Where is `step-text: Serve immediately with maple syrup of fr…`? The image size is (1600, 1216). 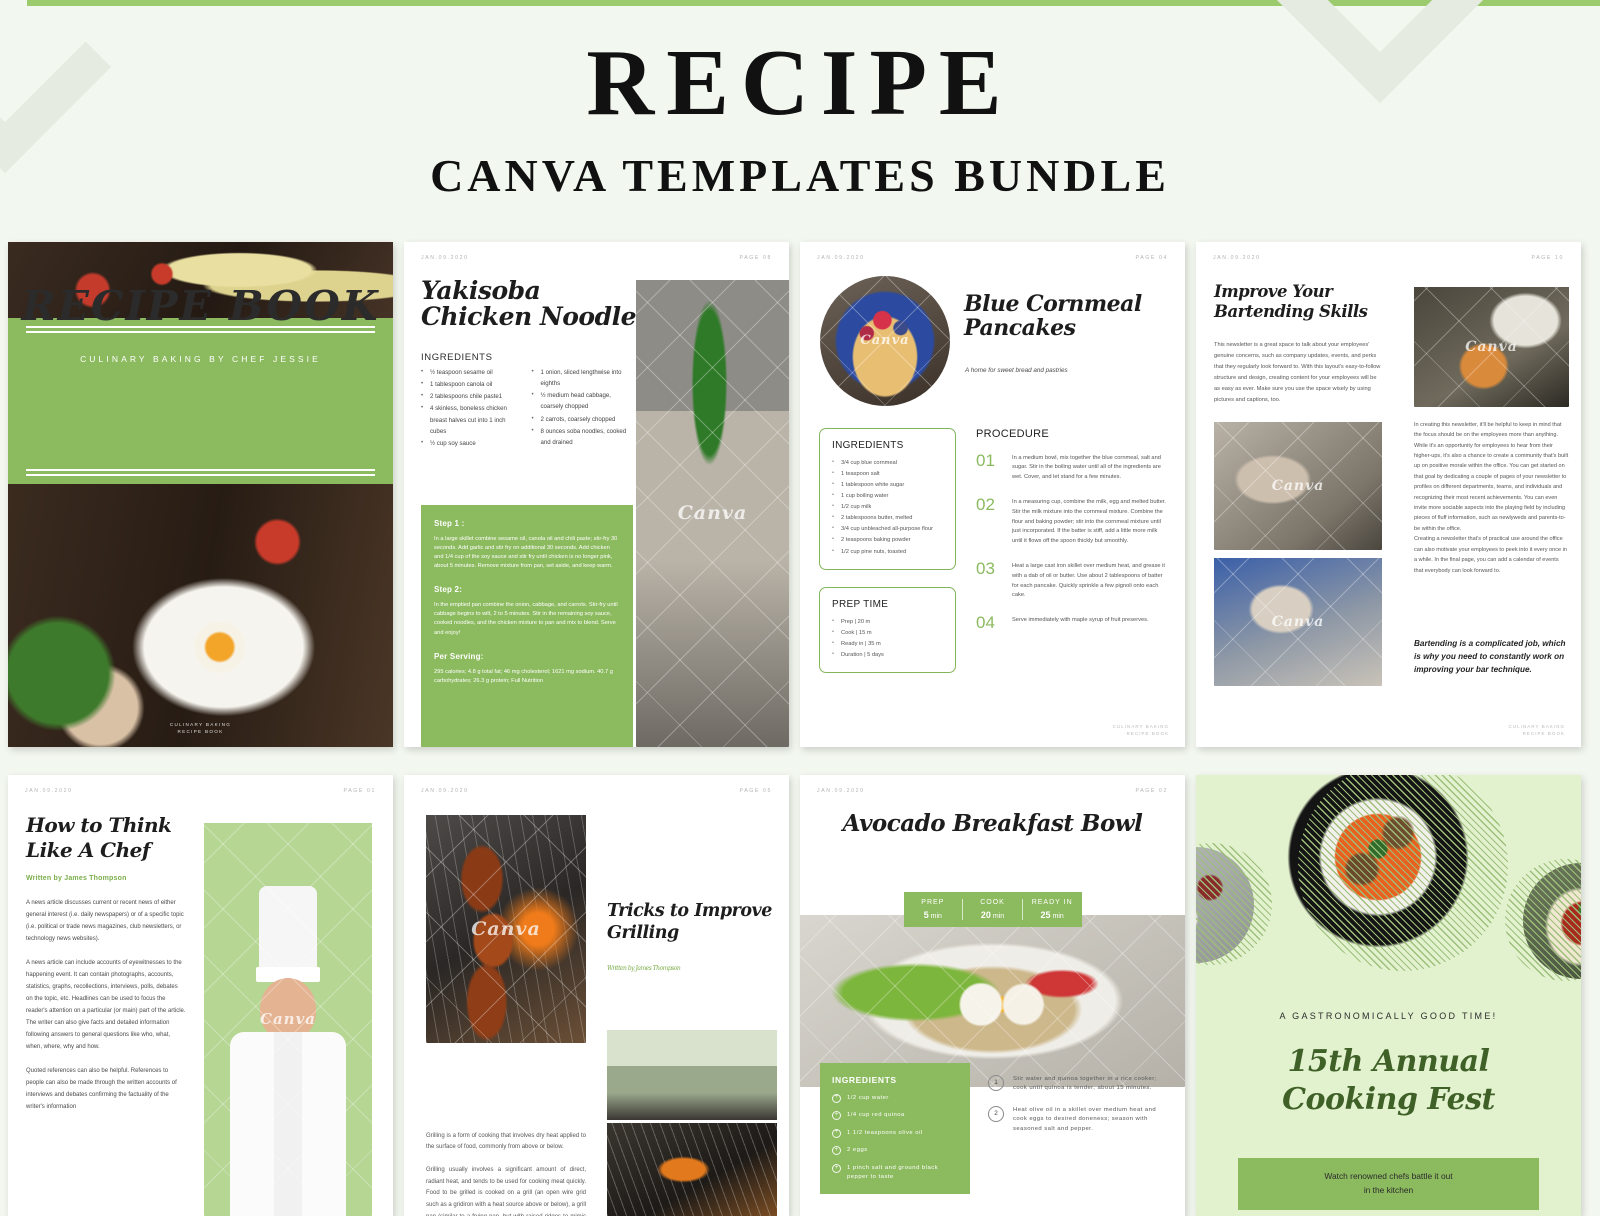
step-text: Serve immediately with maple syrup of fr… is located at coordinates (1080, 620).